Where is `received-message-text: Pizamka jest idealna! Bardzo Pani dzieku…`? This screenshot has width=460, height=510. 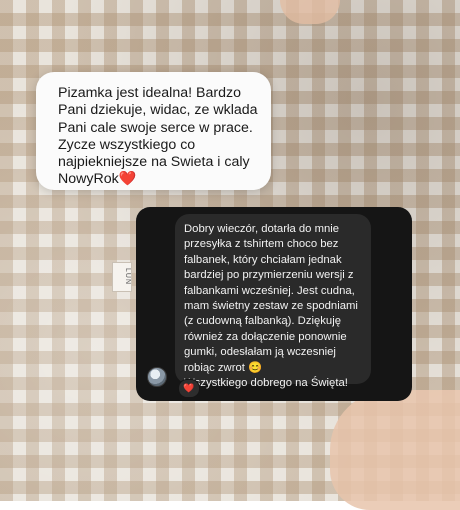
received-message-text: Pizamka jest idealna! Bardzo Pani dzieku… is located at coordinates (158, 136).